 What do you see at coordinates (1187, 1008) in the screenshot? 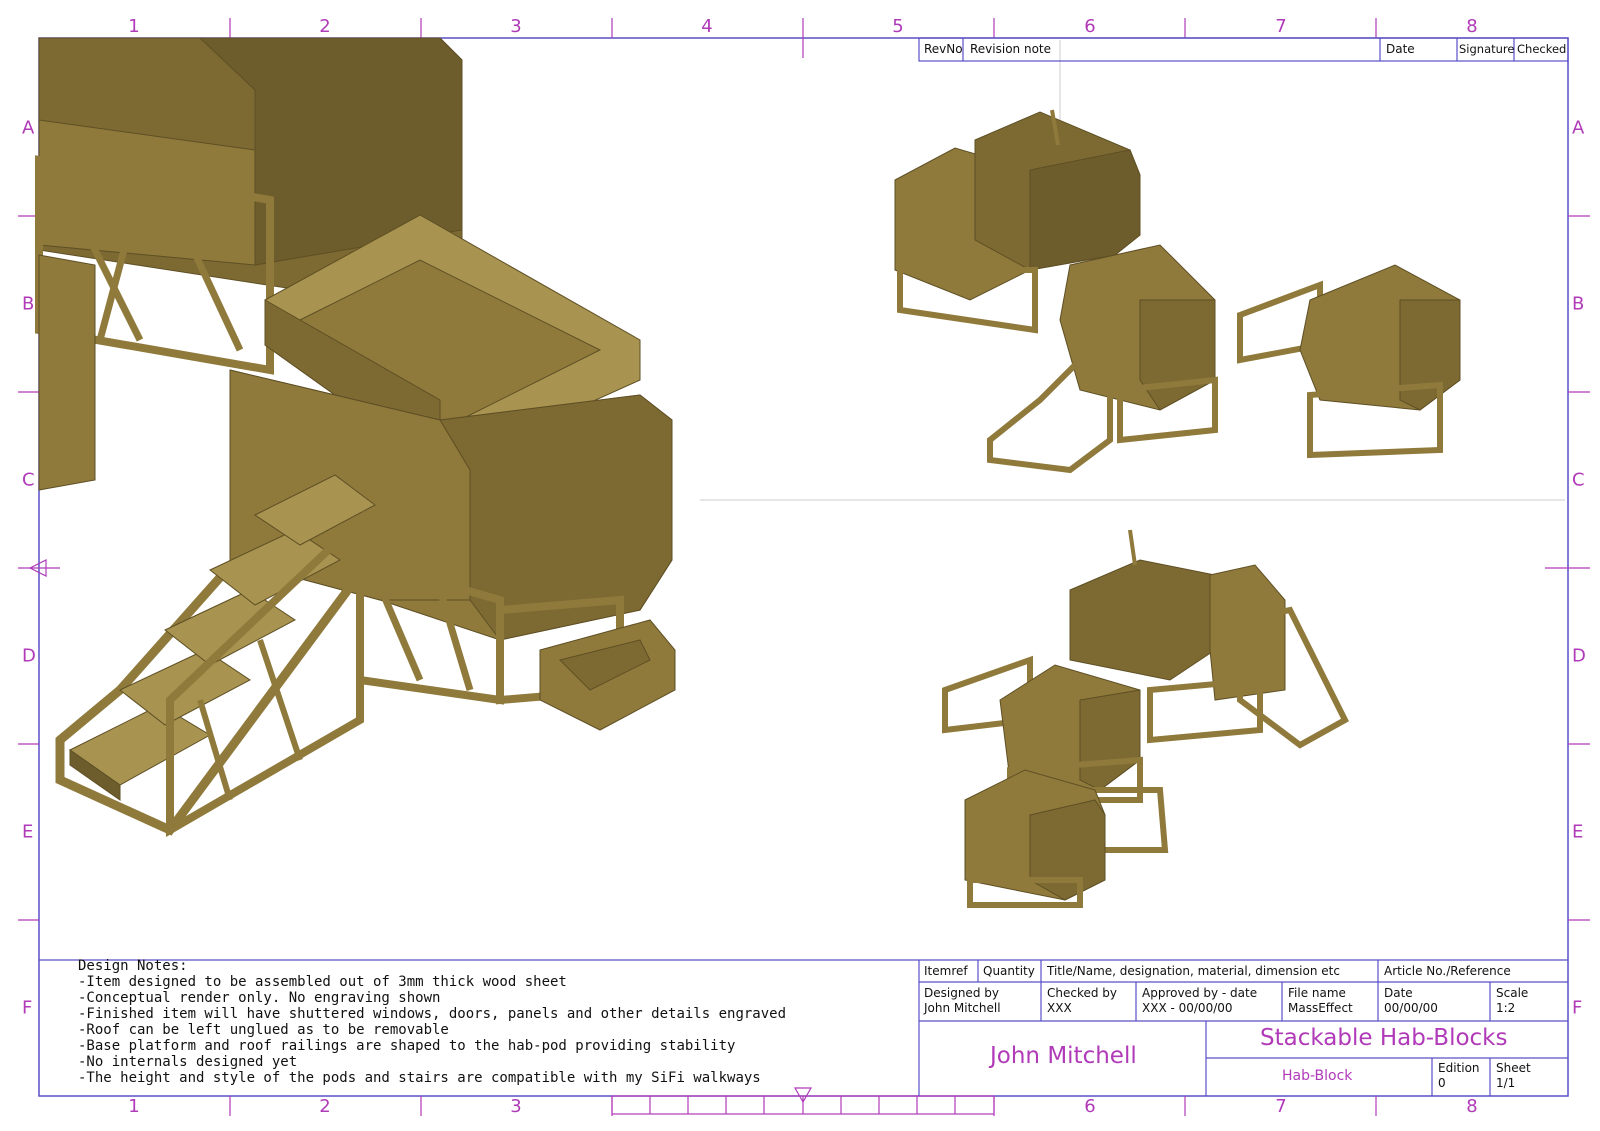
I see `approved-value: XXX - 00/00/00` at bounding box center [1187, 1008].